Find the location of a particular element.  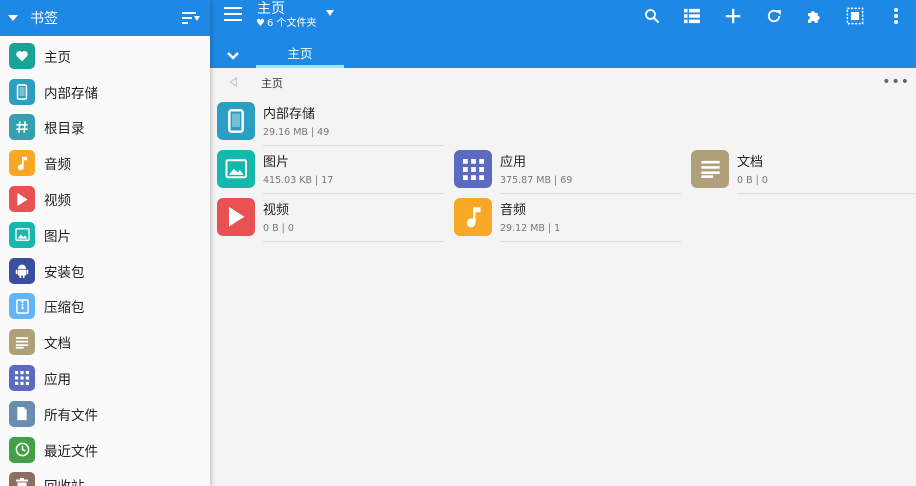

sidebar-item-apk: 安装包 is located at coordinates (105, 271).